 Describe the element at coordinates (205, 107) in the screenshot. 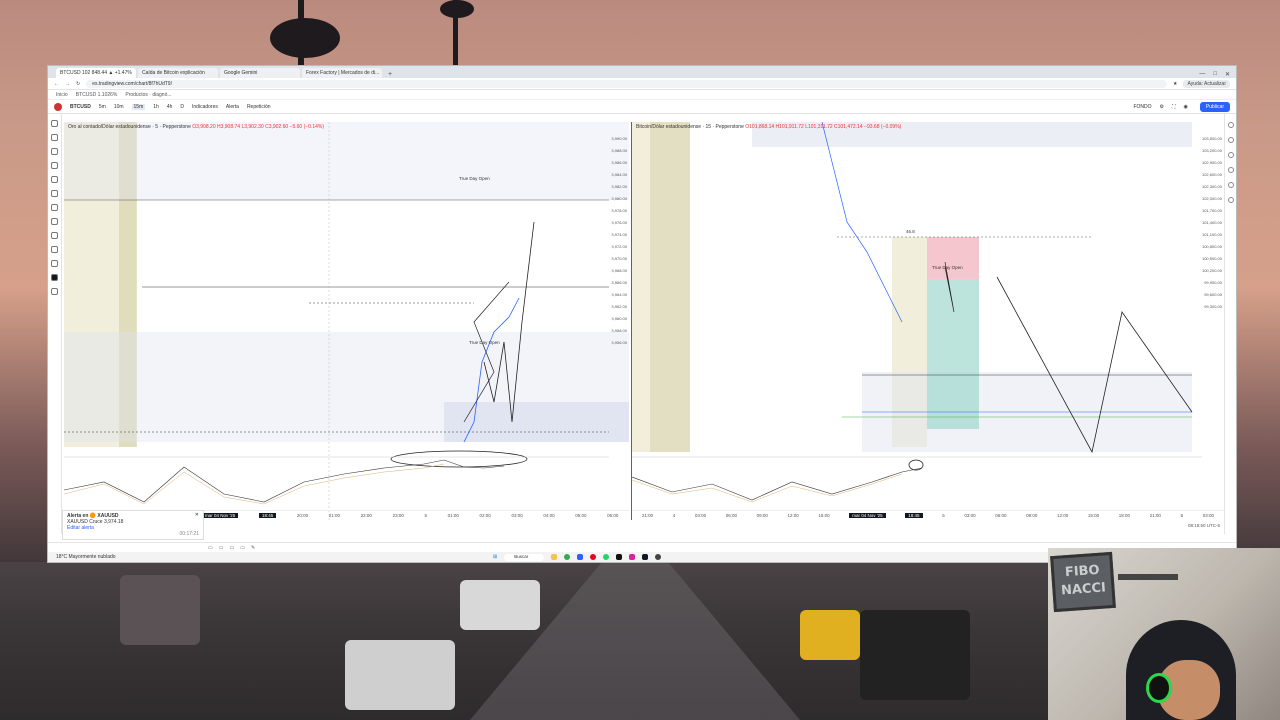

I see `indicators-button: Indicadores` at that location.